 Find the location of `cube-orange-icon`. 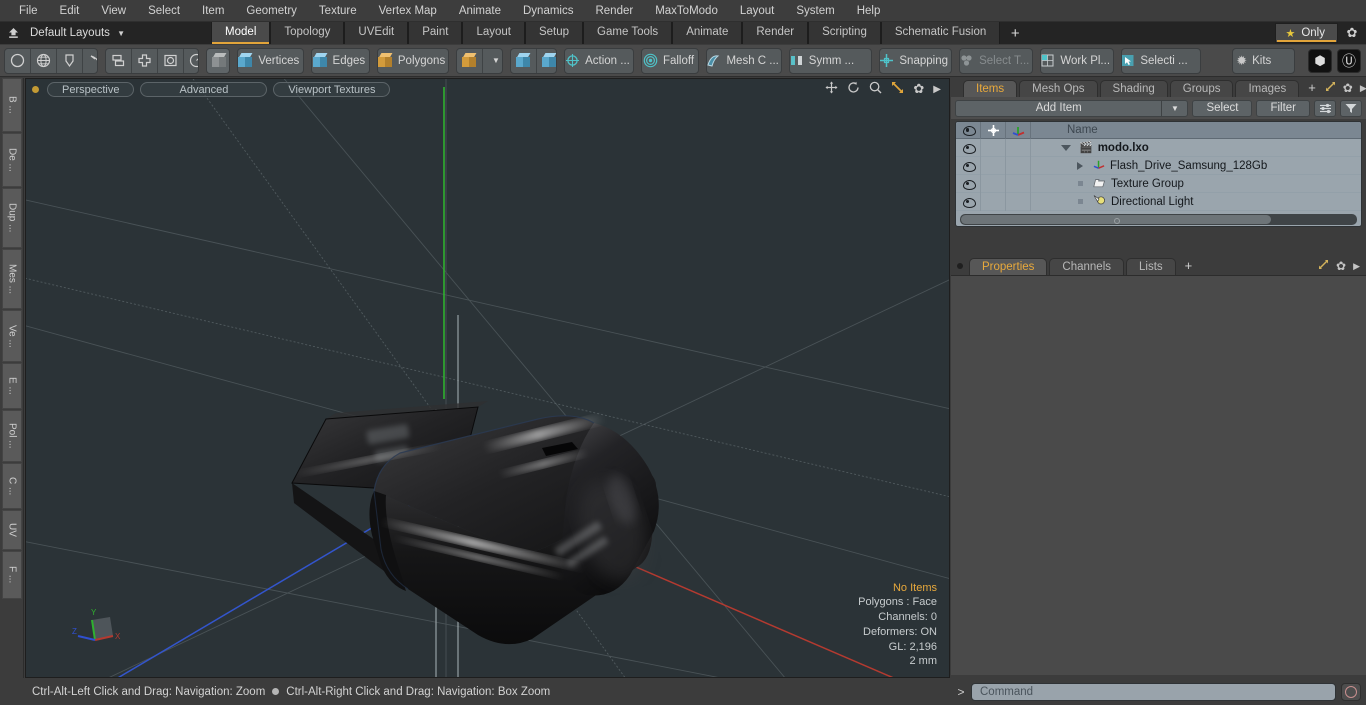

cube-orange-icon is located at coordinates (470, 60).